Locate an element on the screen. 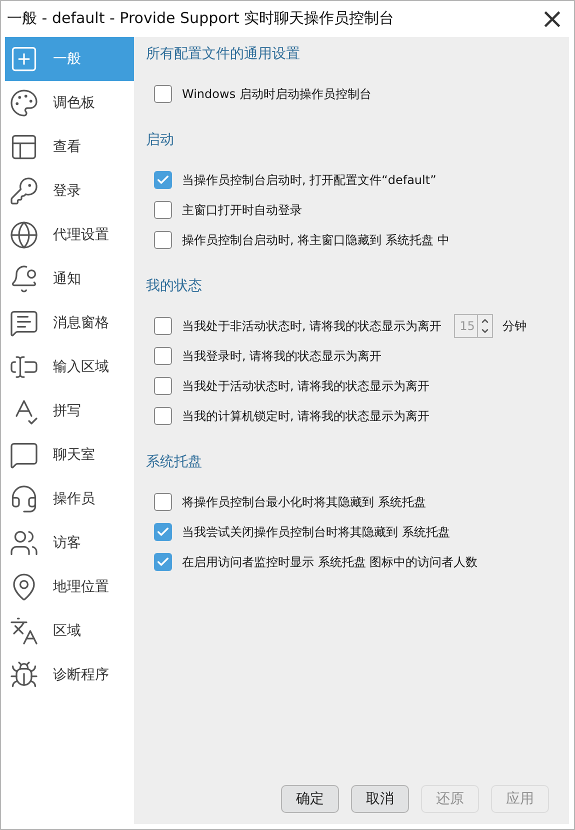 This screenshot has height=830, width=575. section-heading: 系统托盘 is located at coordinates (174, 462).